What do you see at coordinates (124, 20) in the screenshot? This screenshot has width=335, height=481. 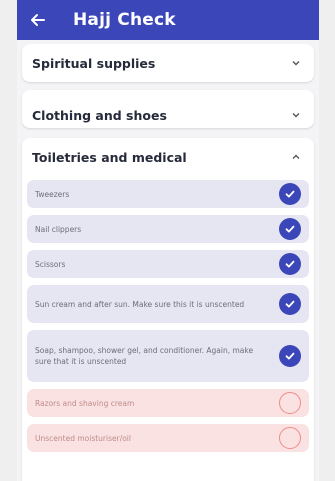 I see `page-title: Hajj Check` at bounding box center [124, 20].